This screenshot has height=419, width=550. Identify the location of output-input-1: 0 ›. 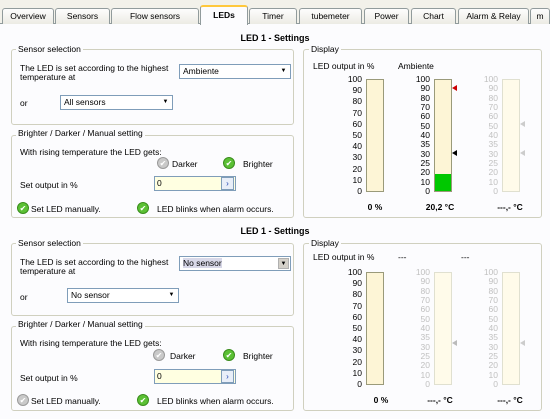
(195, 183).